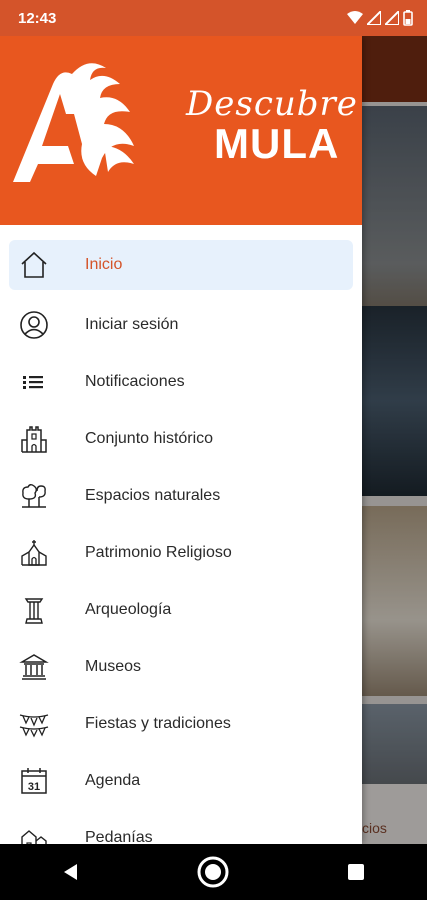 This screenshot has width=427, height=900. I want to click on signal-icon, so click(374, 18).